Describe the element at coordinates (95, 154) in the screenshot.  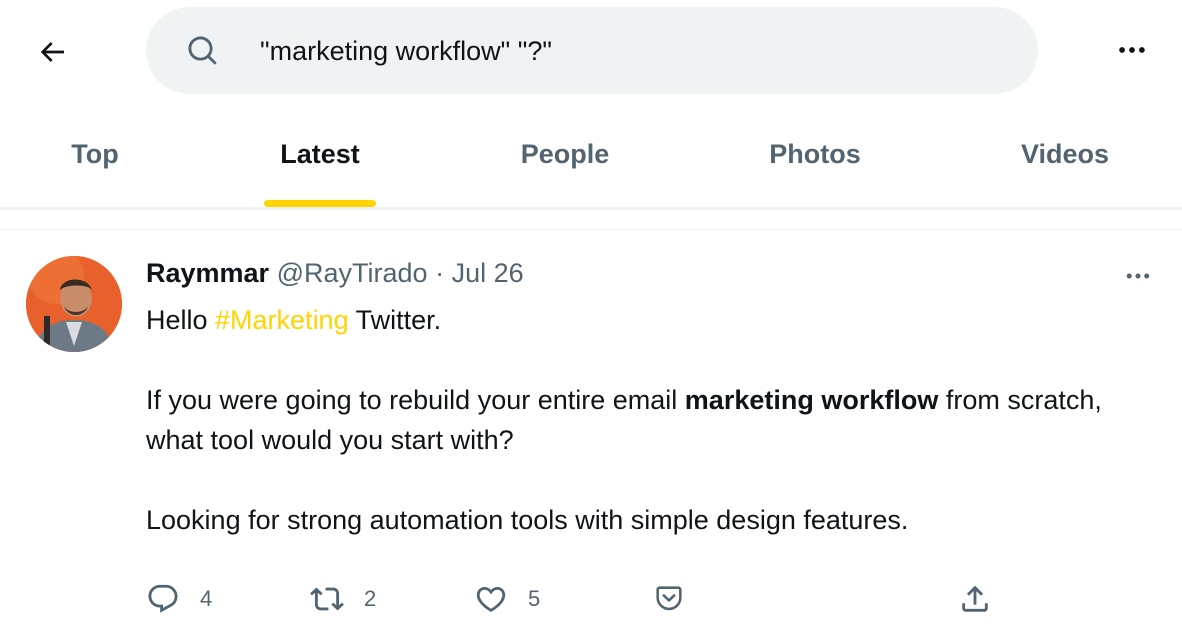
I see `tab-label: Top` at that location.